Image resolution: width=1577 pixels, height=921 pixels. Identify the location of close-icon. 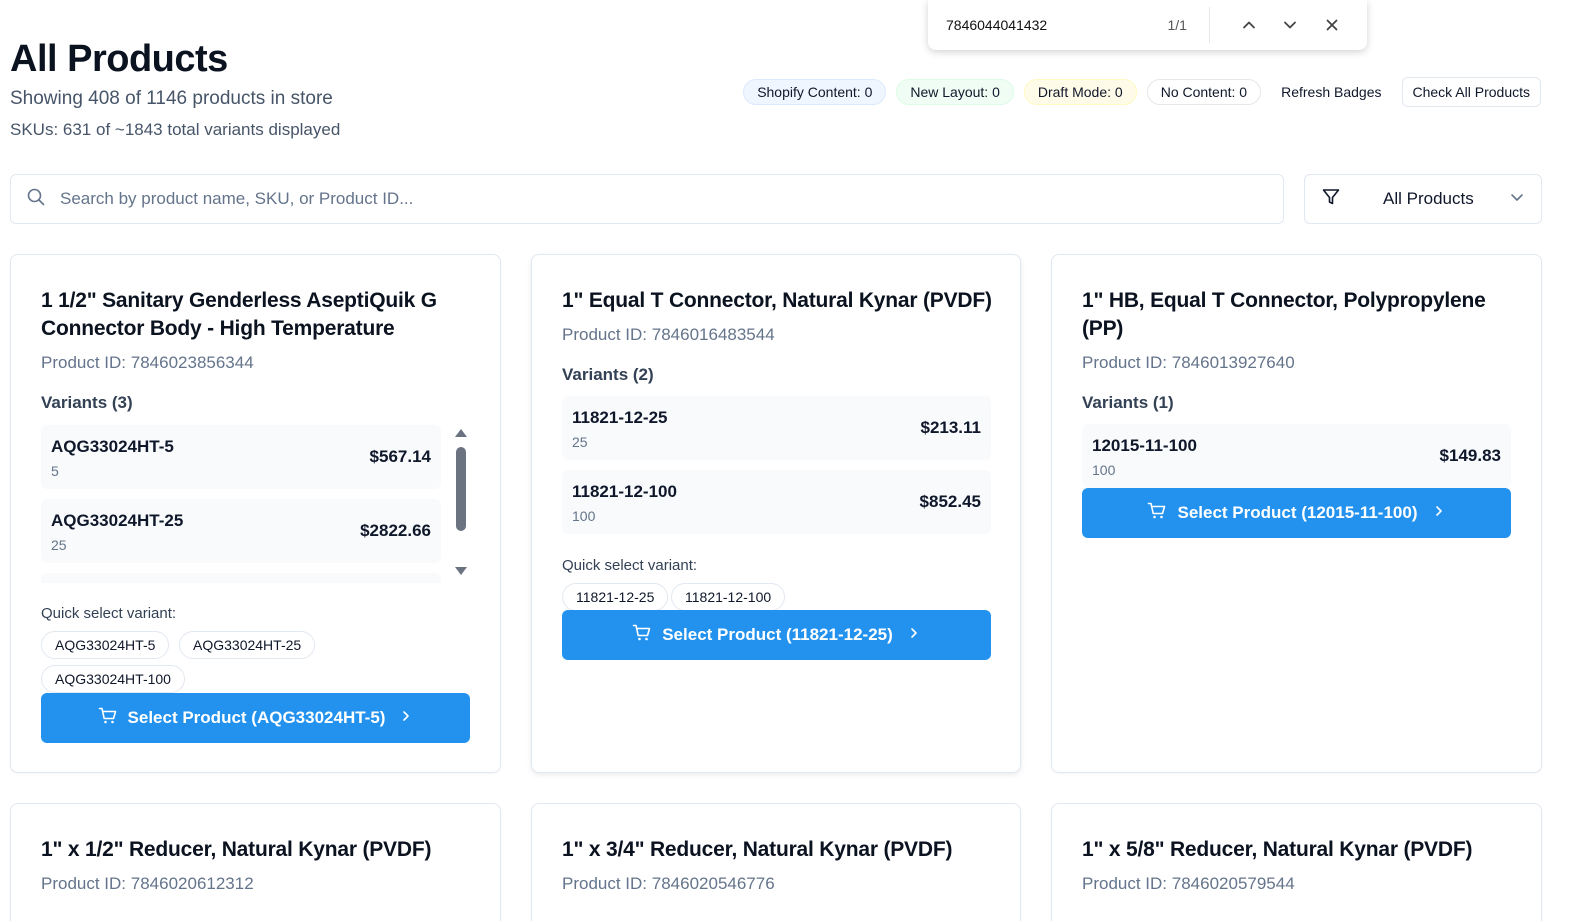
(1332, 25).